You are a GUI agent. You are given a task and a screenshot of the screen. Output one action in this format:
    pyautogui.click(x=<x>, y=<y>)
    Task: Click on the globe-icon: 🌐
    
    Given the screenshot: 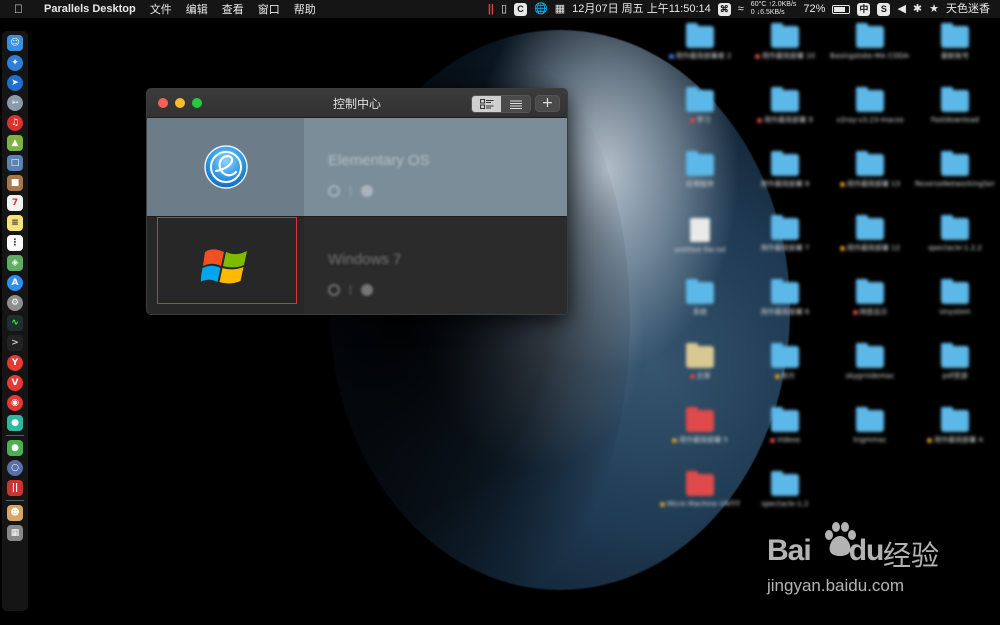 What is the action you would take?
    pyautogui.click(x=541, y=9)
    